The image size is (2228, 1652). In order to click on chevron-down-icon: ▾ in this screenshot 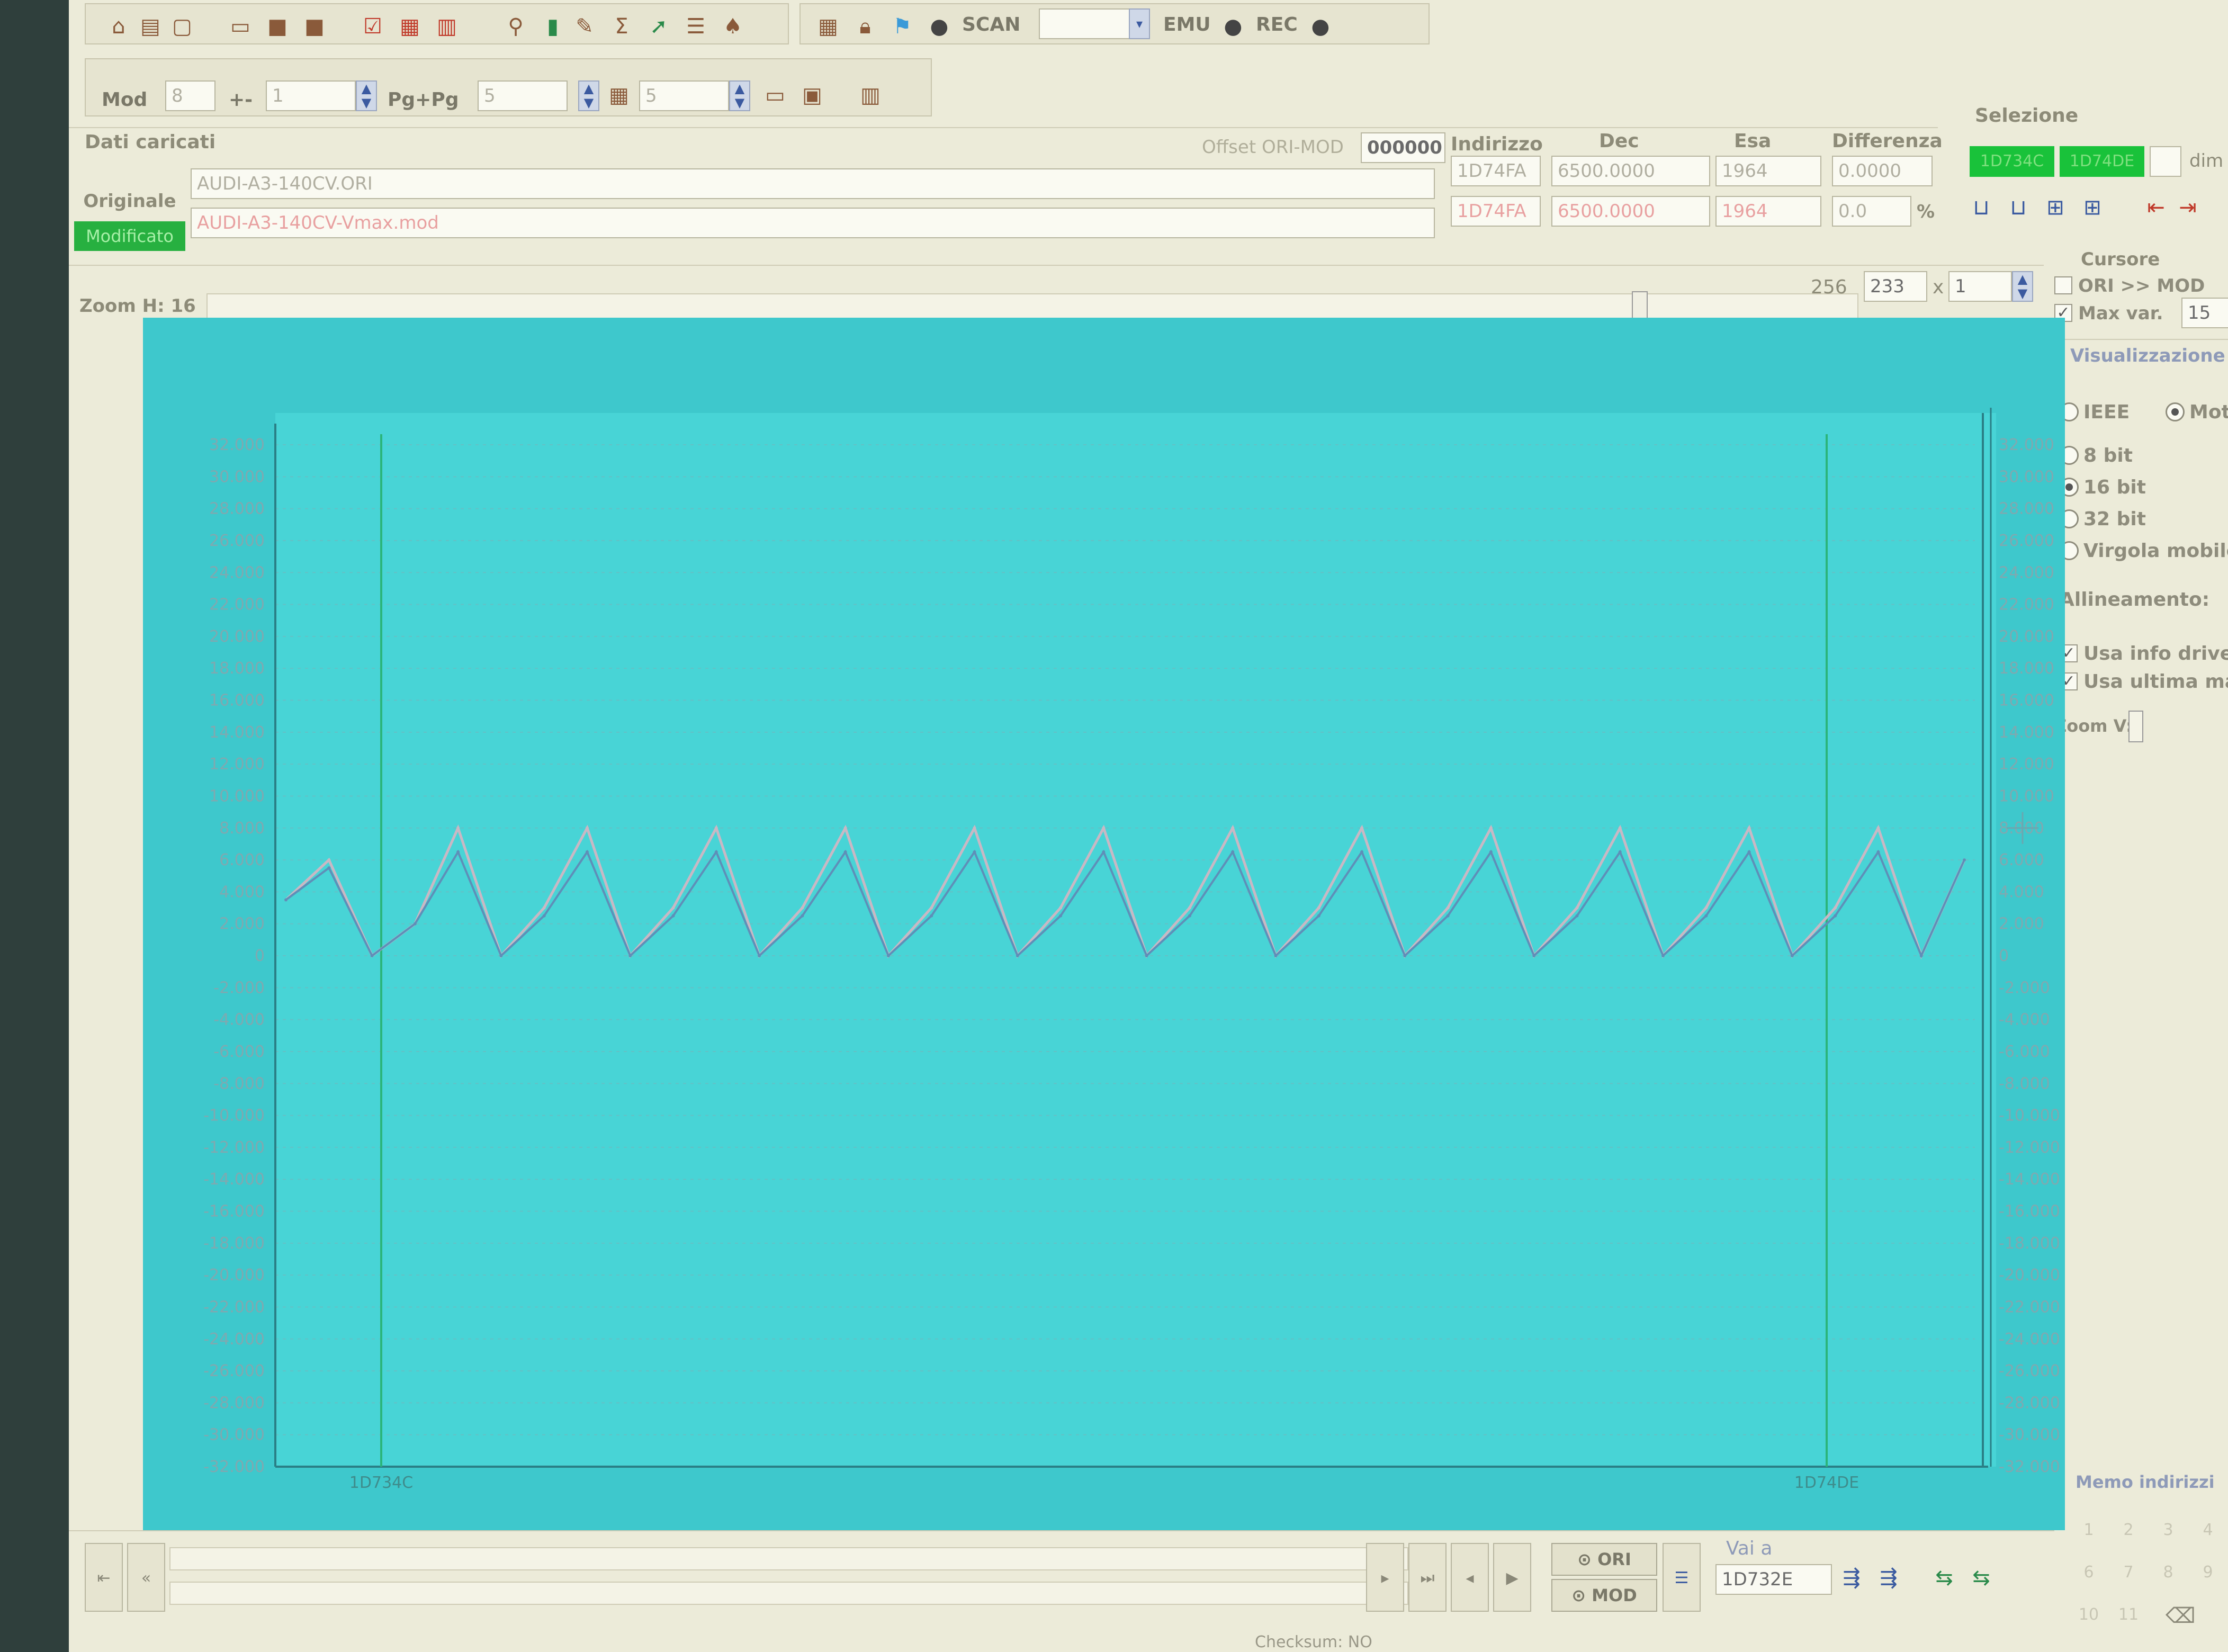, I will do `click(1140, 23)`.